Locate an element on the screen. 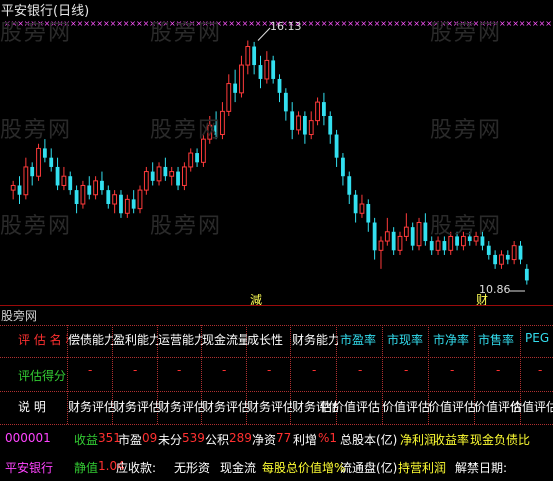 The image size is (553, 481). col-ps: 市售率 is located at coordinates (500, 339).